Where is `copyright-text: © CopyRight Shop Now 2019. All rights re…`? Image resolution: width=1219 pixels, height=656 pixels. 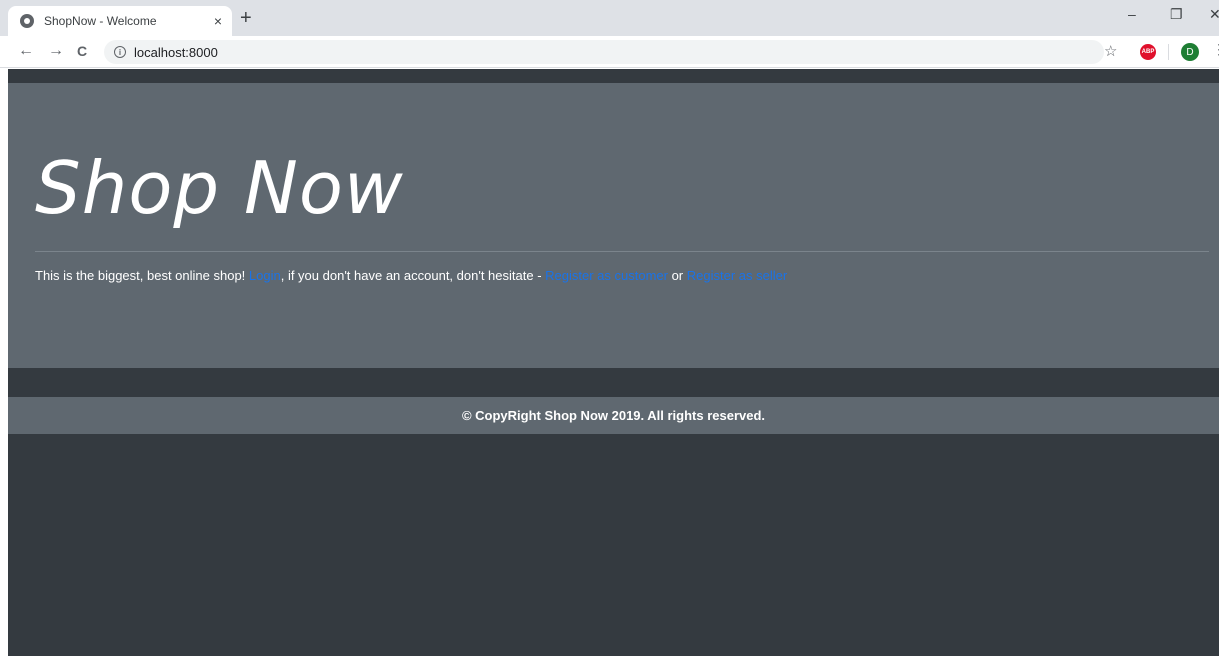 copyright-text: © CopyRight Shop Now 2019. All rights re… is located at coordinates (613, 415).